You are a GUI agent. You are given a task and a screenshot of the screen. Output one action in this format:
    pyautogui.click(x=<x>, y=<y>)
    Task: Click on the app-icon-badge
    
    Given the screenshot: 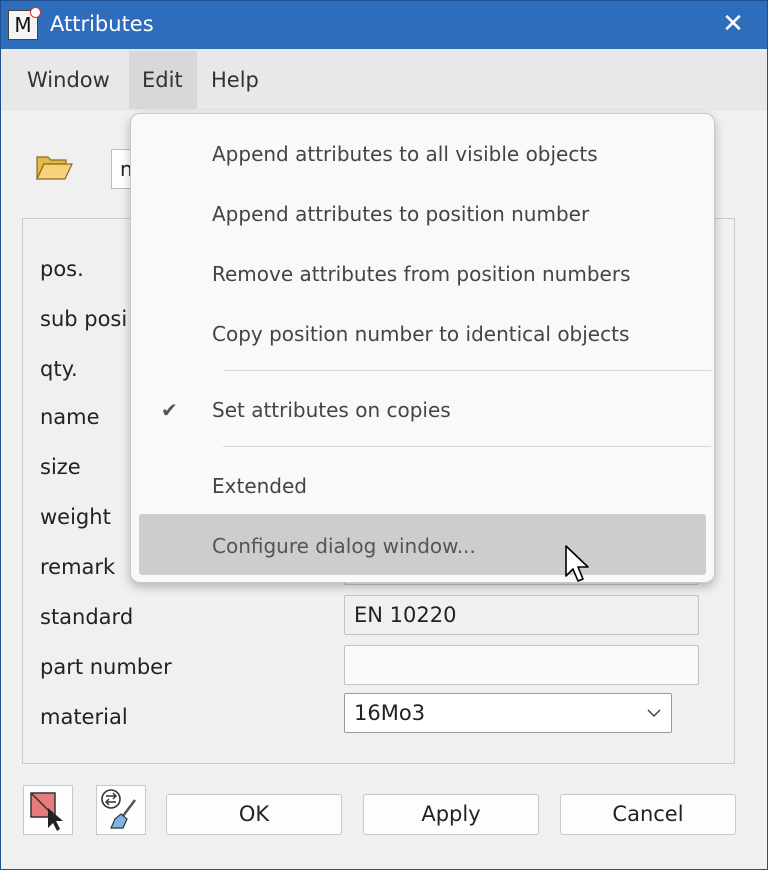 What is the action you would take?
    pyautogui.click(x=35, y=12)
    